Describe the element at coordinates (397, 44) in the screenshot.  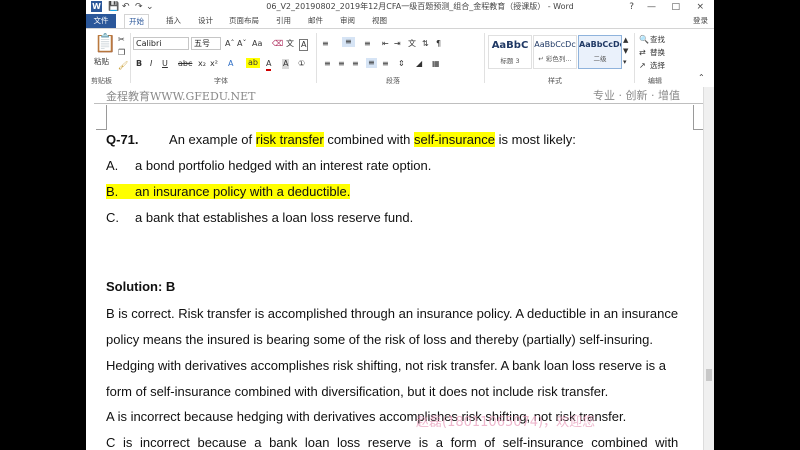
I see `increase-indent-icon: ⇥` at that location.